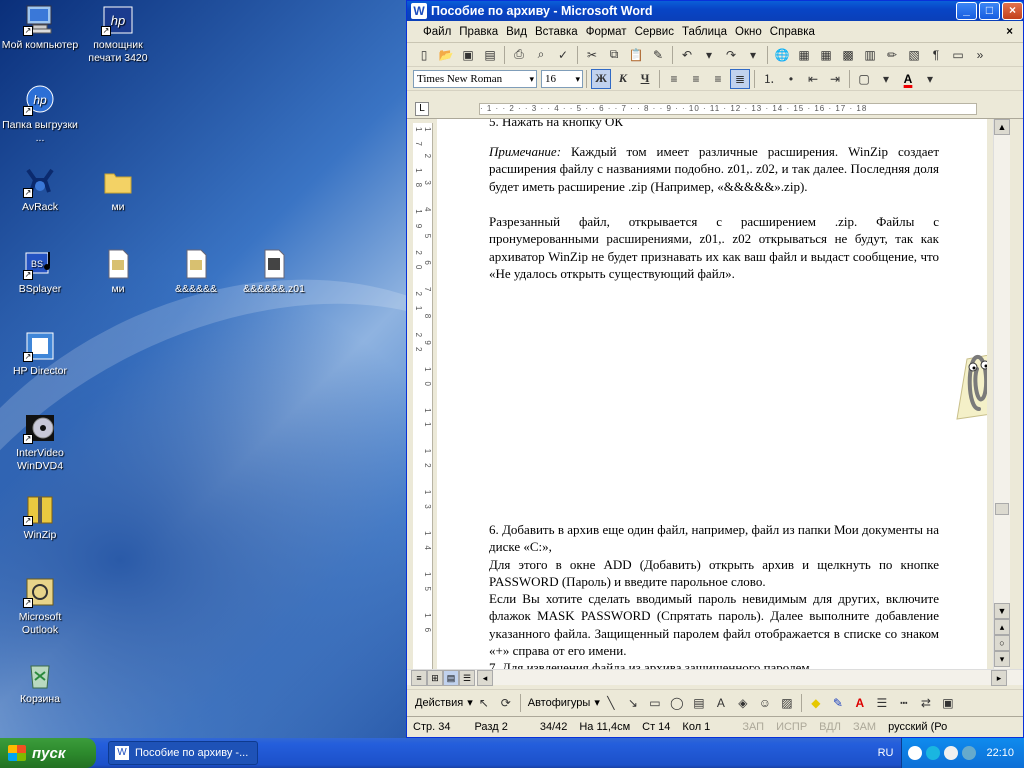 The image size is (1024, 768). What do you see at coordinates (40, 190) in the screenshot?
I see `desktop-icon-avrack: ↗ AvRack` at bounding box center [40, 190].